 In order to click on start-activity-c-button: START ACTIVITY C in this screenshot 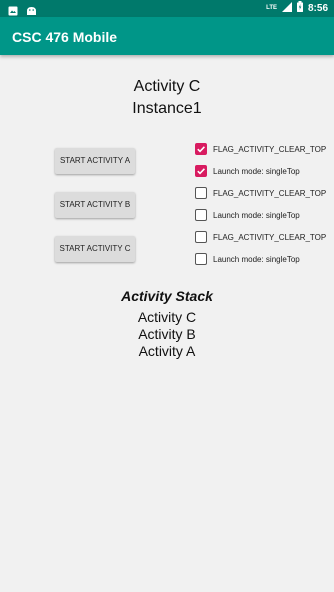, I will do `click(95, 249)`.